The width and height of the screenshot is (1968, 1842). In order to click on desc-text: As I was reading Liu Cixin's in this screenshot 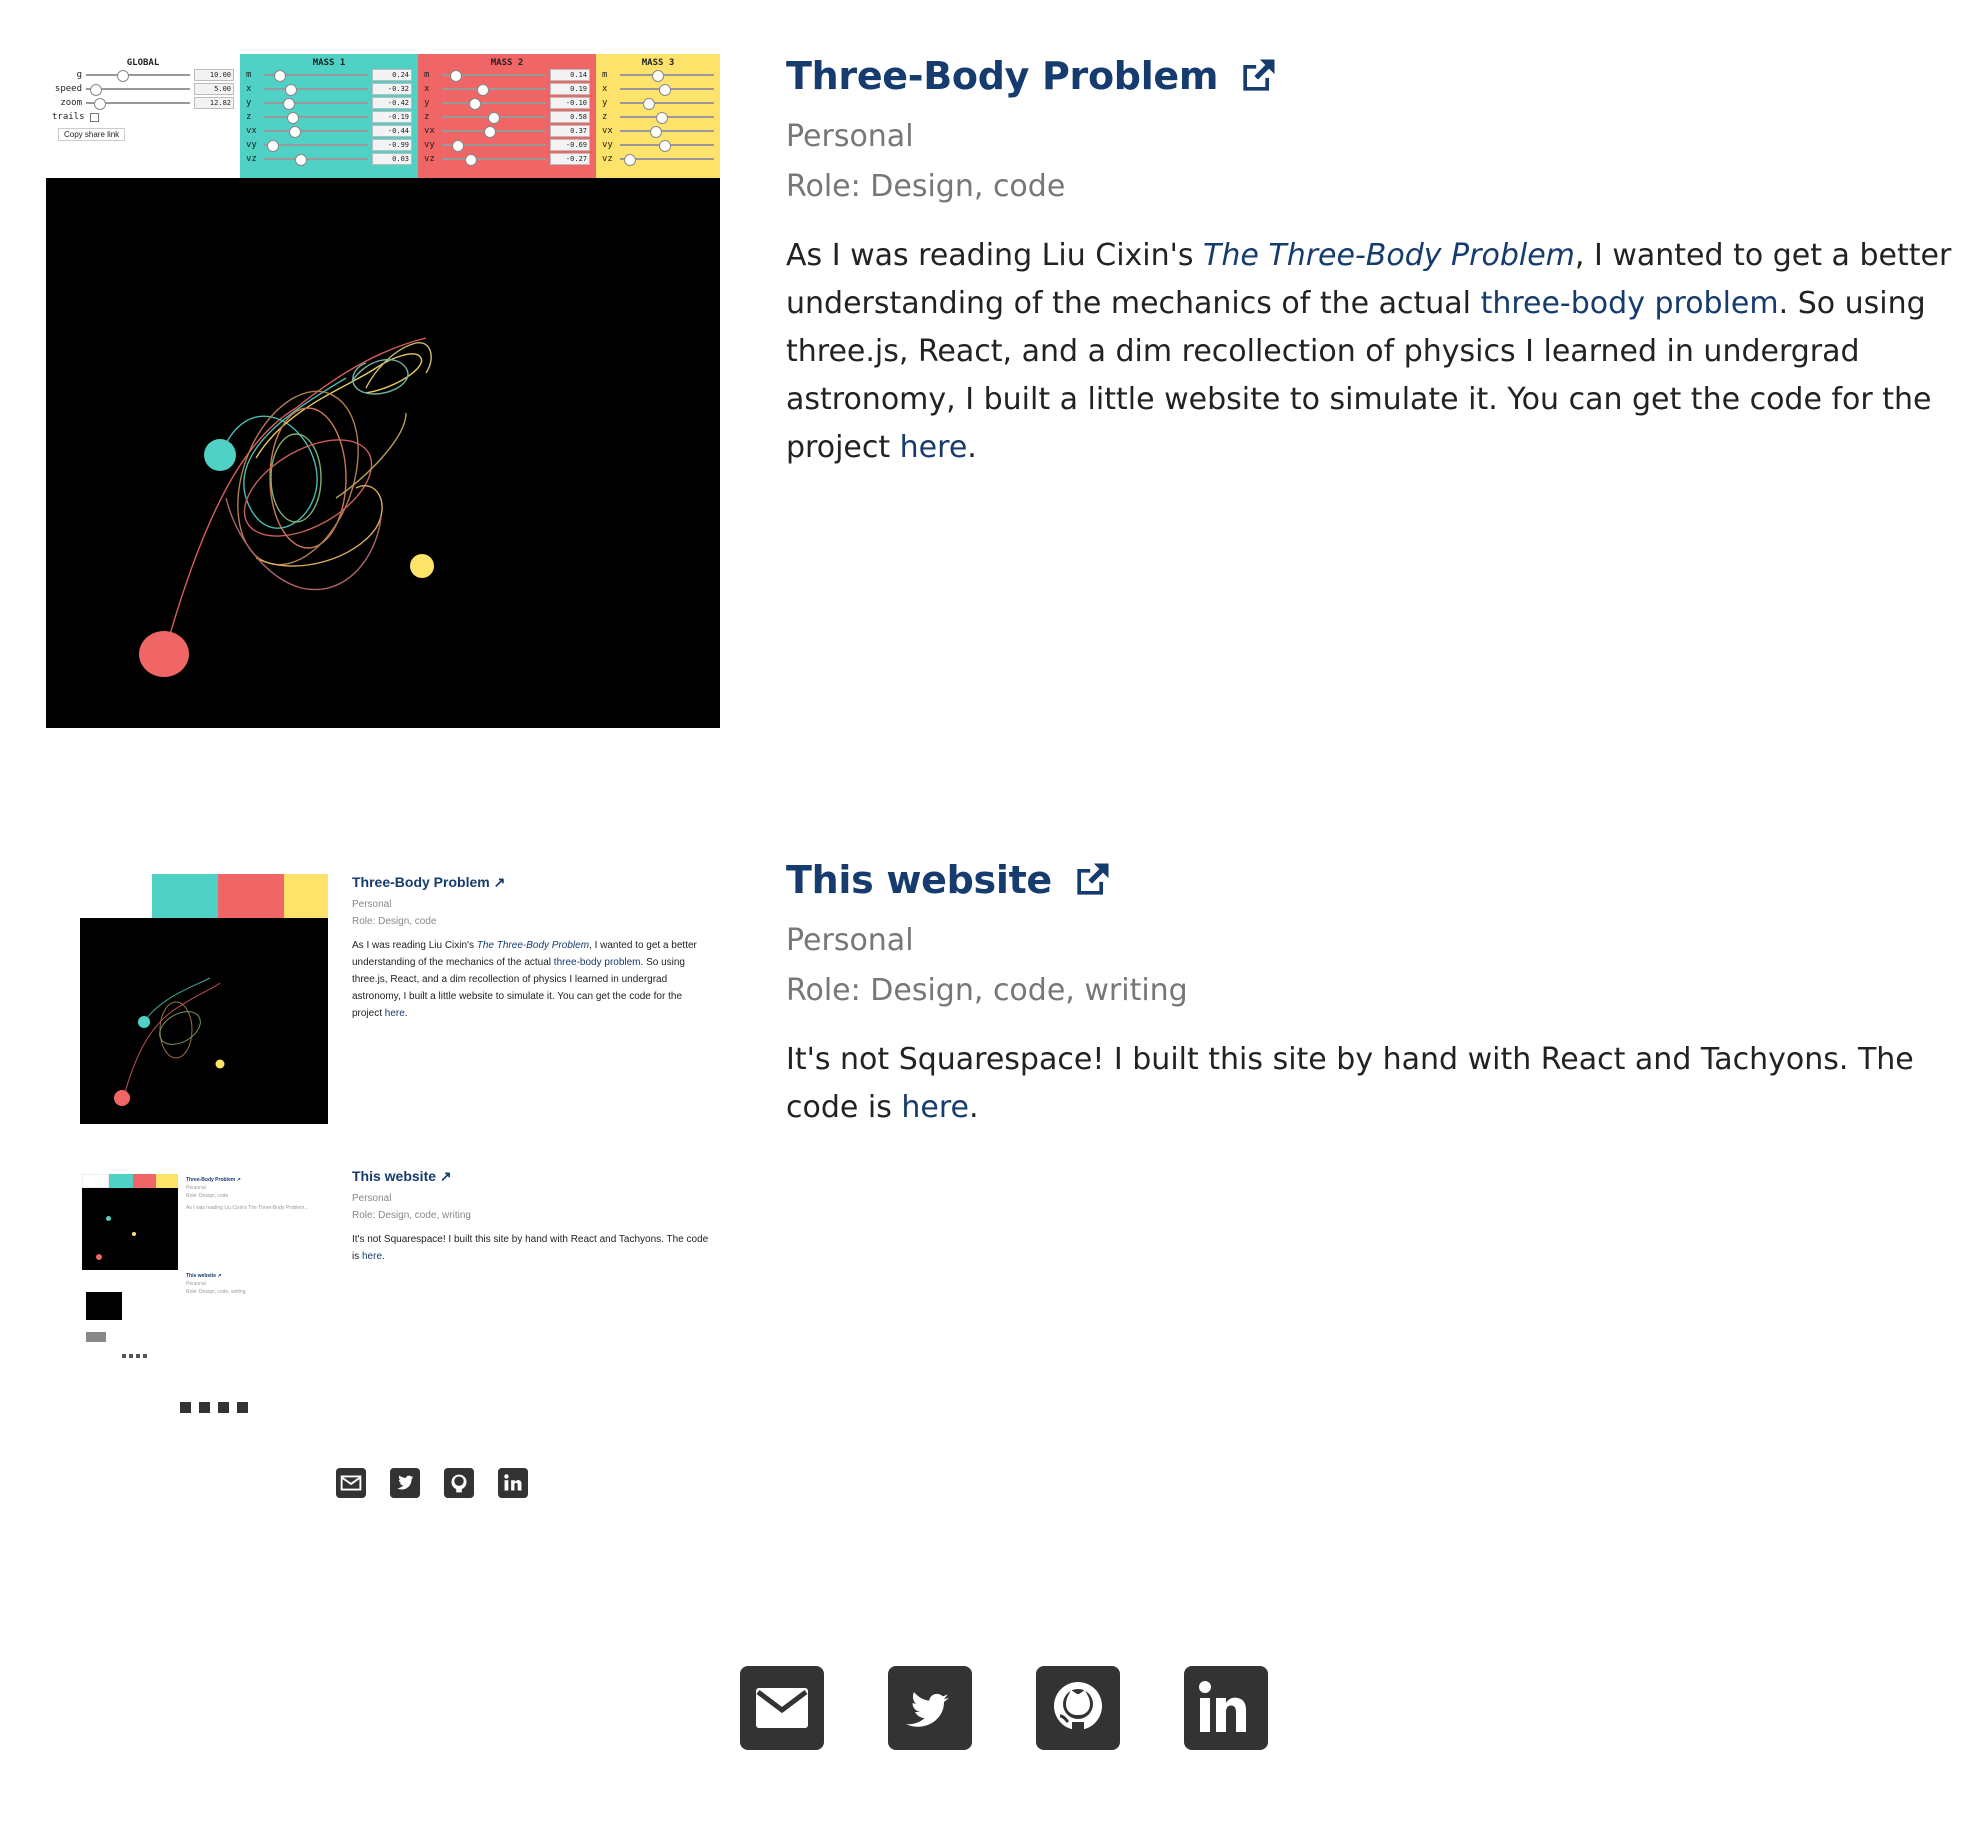, I will do `click(995, 255)`.